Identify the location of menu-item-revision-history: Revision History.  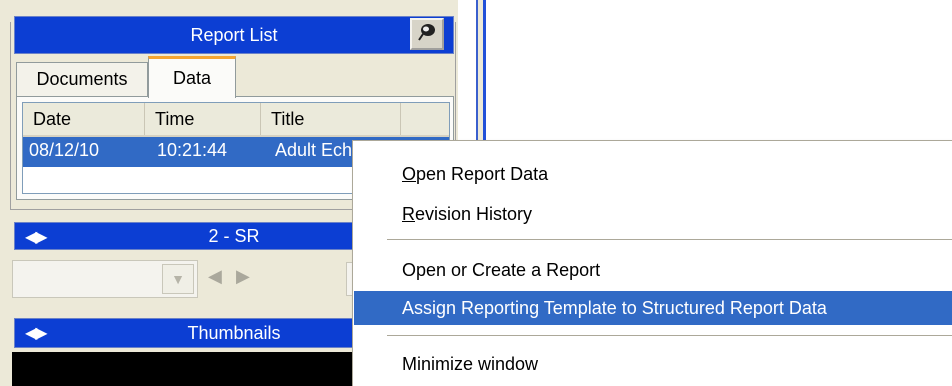
(653, 214).